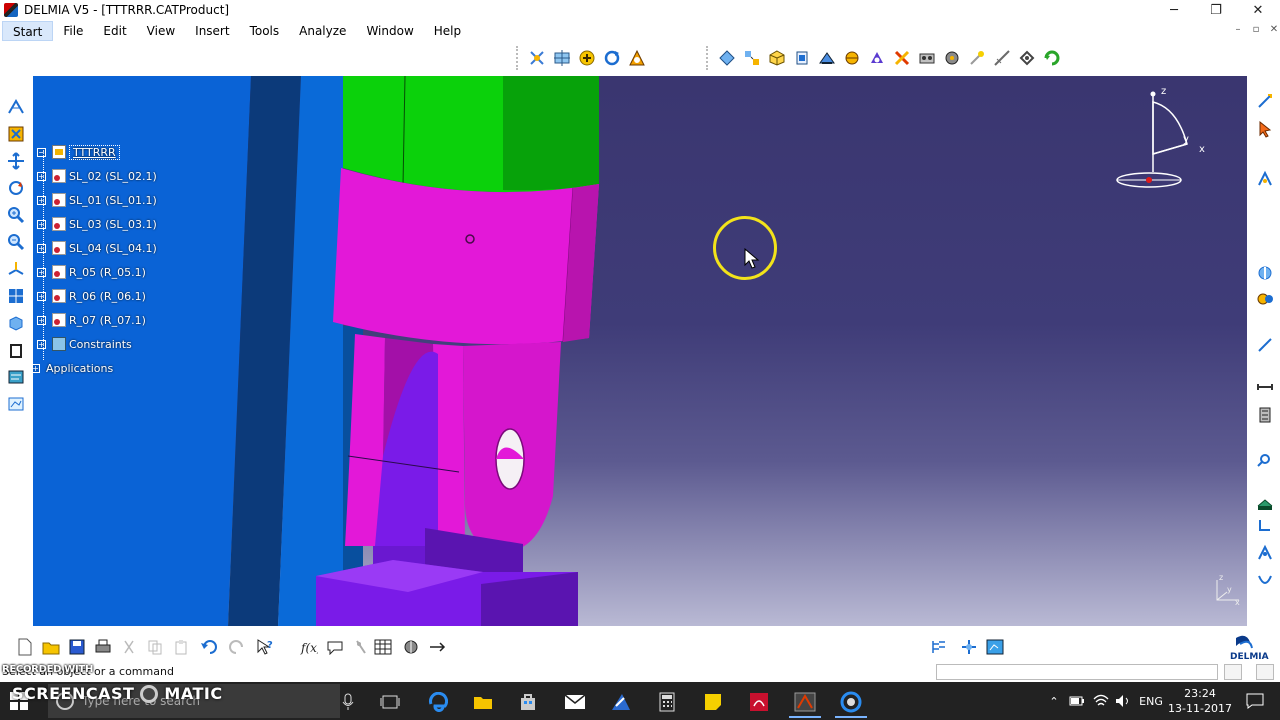  What do you see at coordinates (16, 242) in the screenshot?
I see `zoom-out-icon` at bounding box center [16, 242].